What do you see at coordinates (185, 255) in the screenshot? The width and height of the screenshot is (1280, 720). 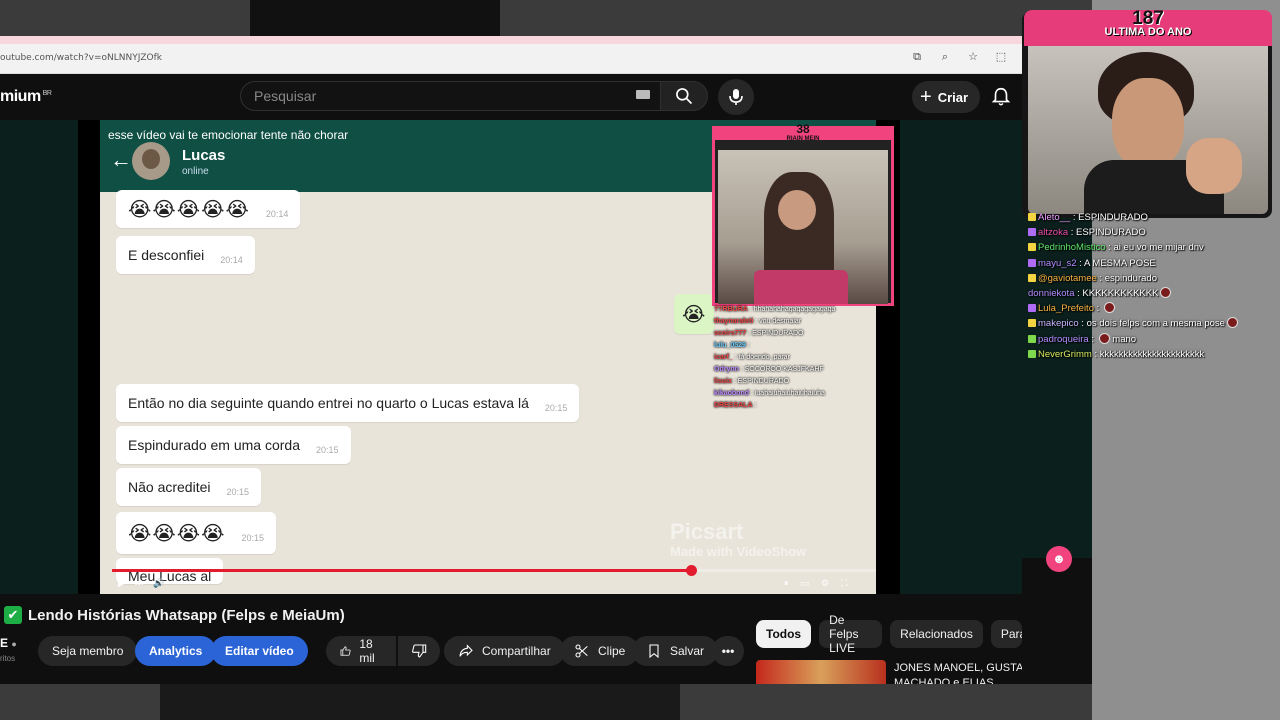 I see `chat-bubble: E desconfiei 20:14` at bounding box center [185, 255].